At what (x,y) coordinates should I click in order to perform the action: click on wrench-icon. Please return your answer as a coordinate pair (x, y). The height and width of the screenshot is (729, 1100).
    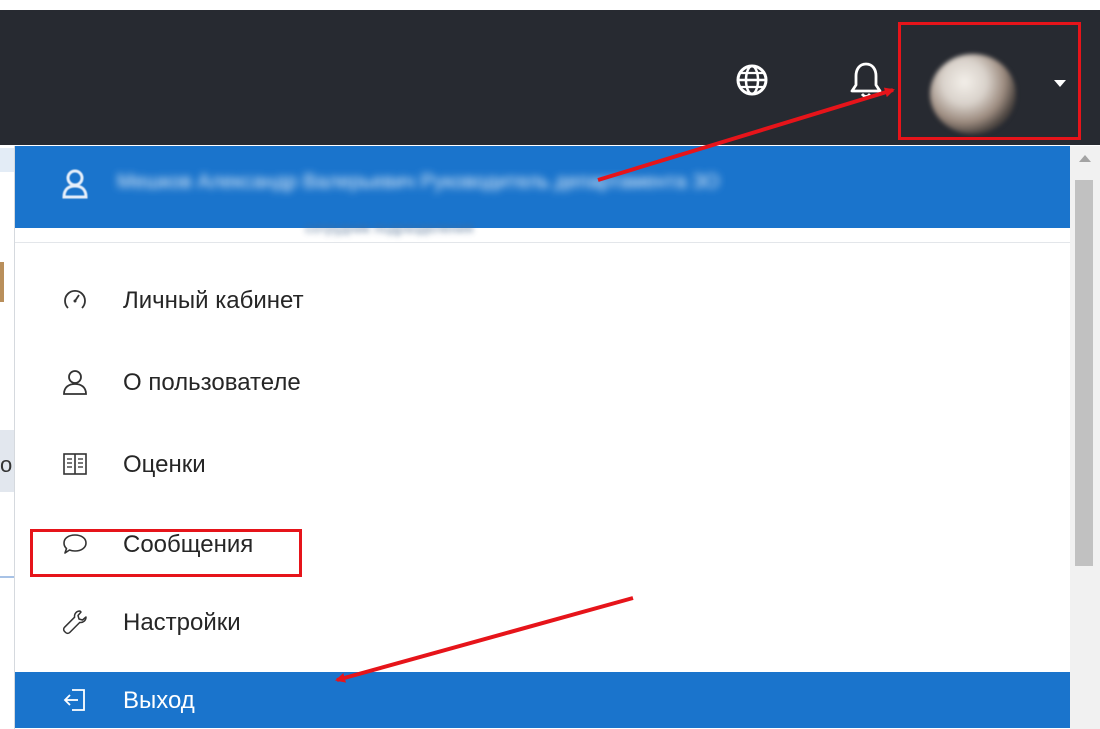
    Looking at the image, I should click on (74, 622).